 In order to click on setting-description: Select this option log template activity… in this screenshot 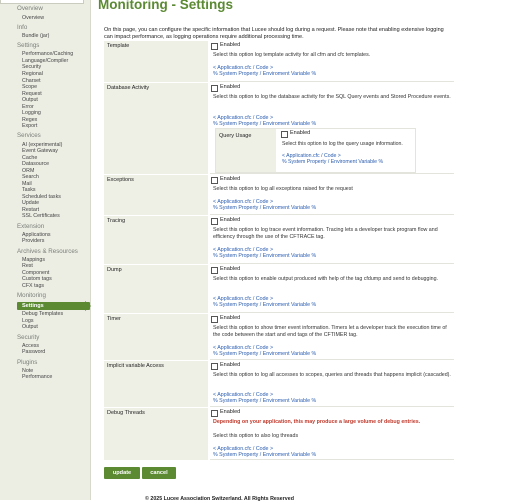, I will do `click(292, 55)`.